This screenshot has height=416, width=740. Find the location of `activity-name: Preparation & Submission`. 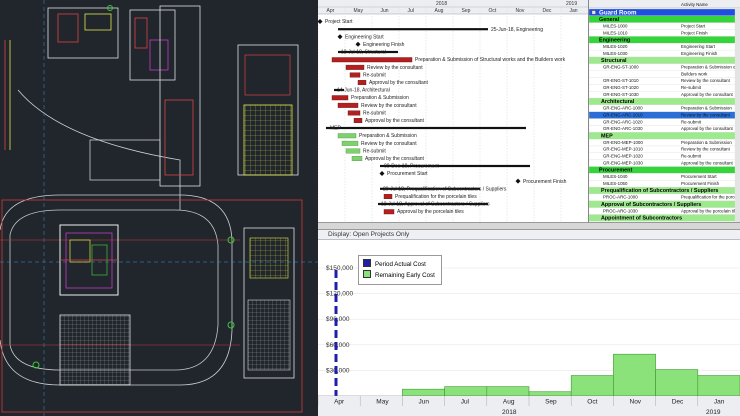

activity-name: Preparation & Submission is located at coordinates (706, 142).